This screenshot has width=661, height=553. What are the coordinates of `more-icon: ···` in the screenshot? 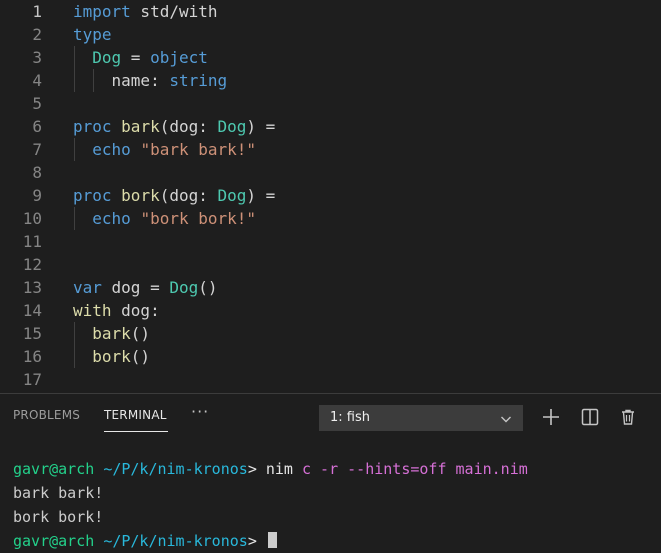 It's located at (200, 411).